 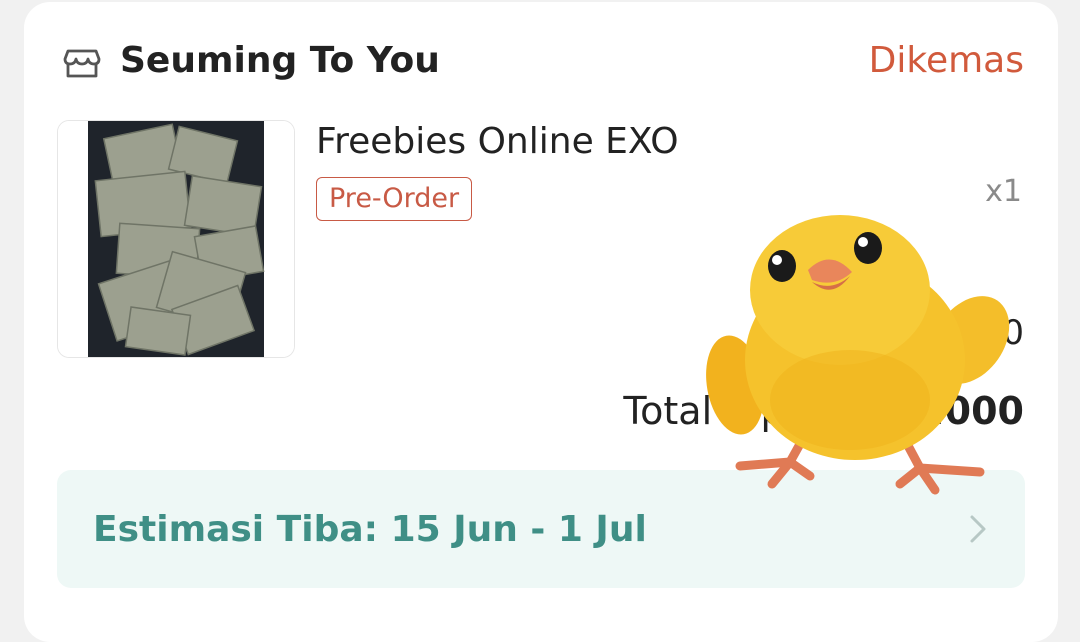 I want to click on store-icon, so click(x=82, y=63).